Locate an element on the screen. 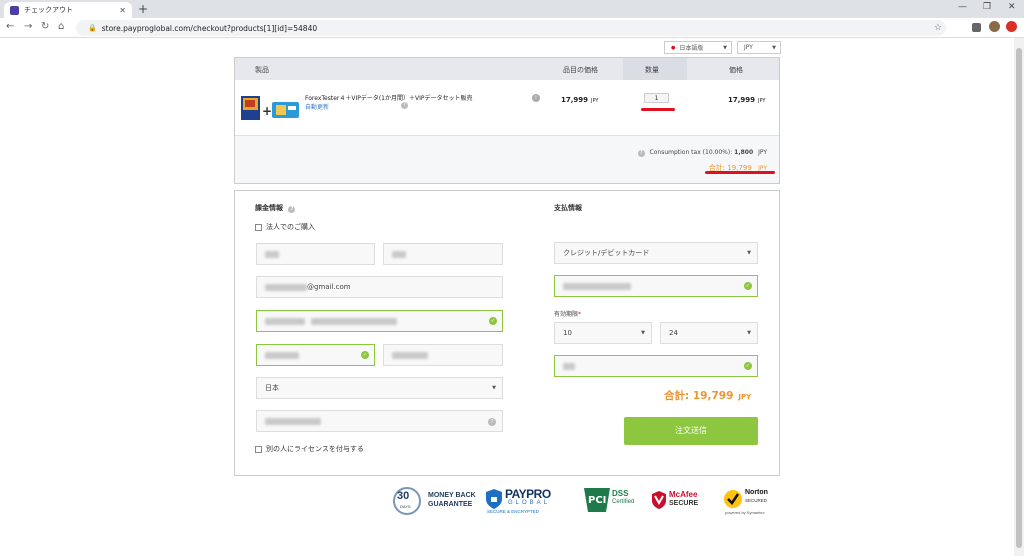 The image size is (1024, 556). svg-text: PCI is located at coordinates (597, 500).